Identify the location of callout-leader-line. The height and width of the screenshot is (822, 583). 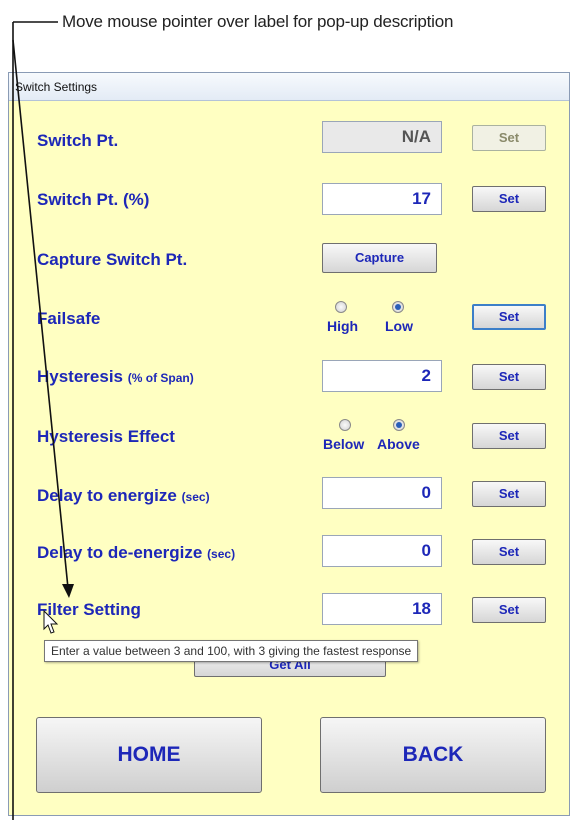
(40, 420).